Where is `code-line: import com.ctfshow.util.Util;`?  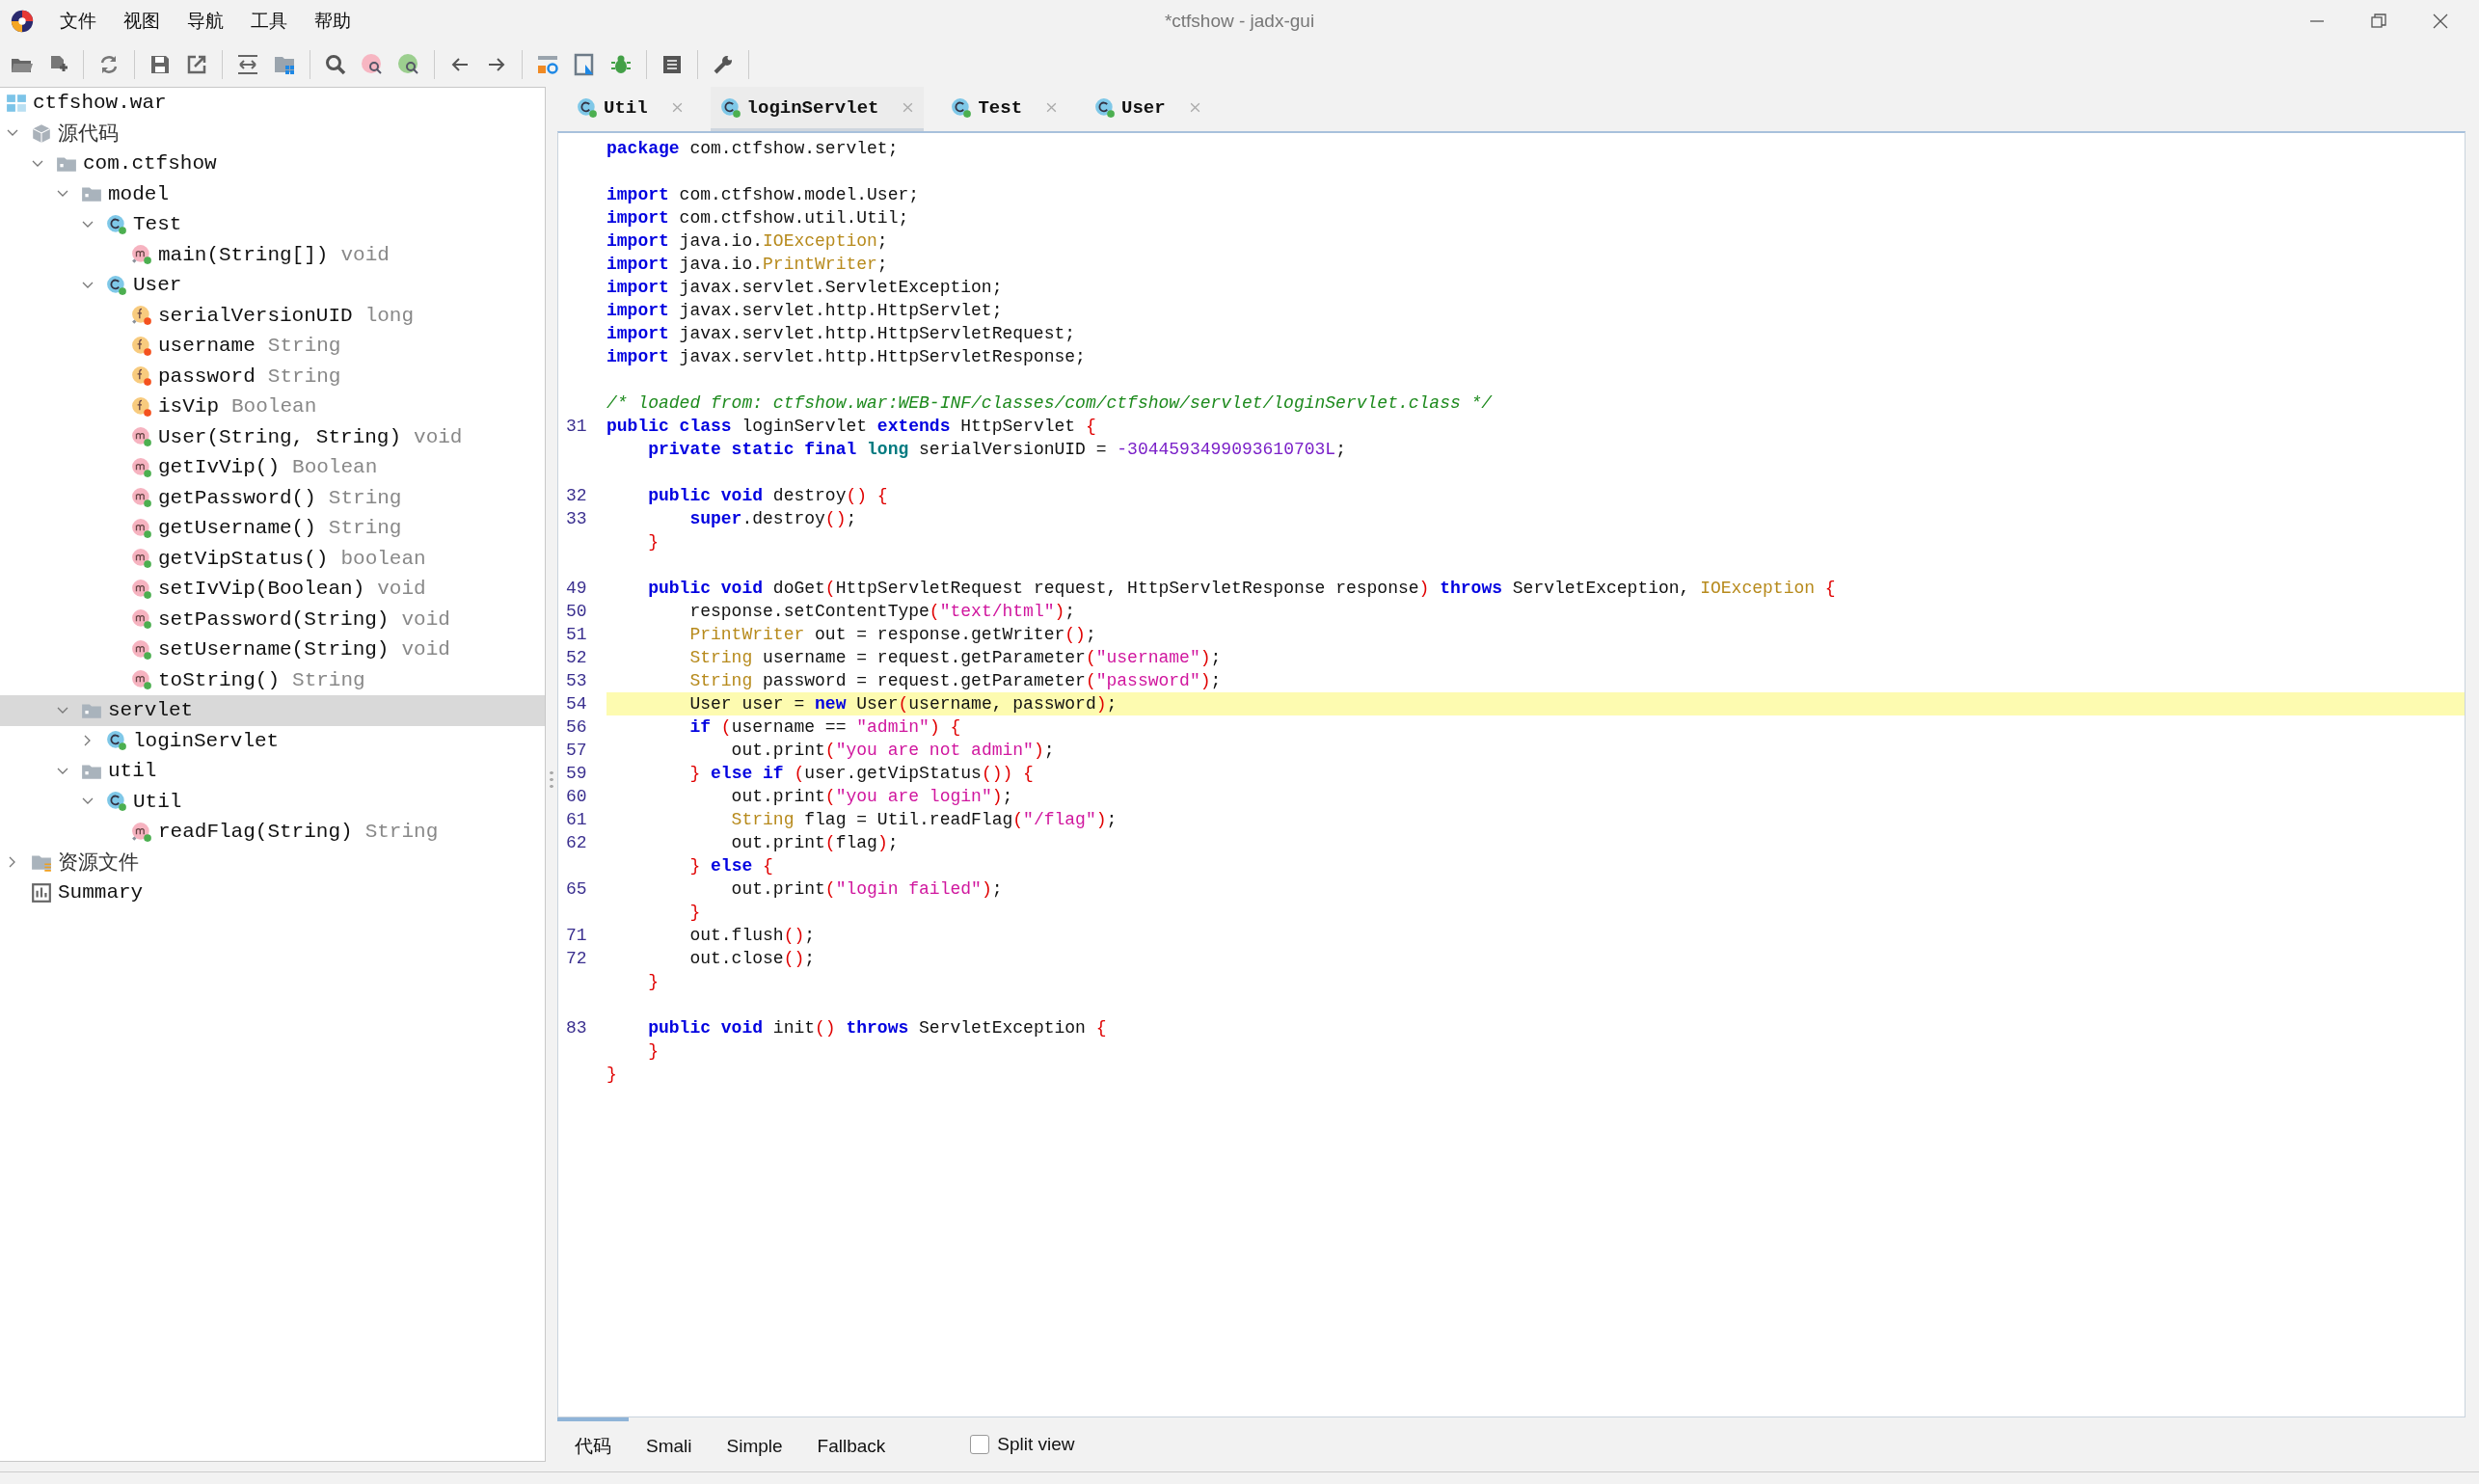 code-line: import com.ctfshow.util.Util; is located at coordinates (757, 218).